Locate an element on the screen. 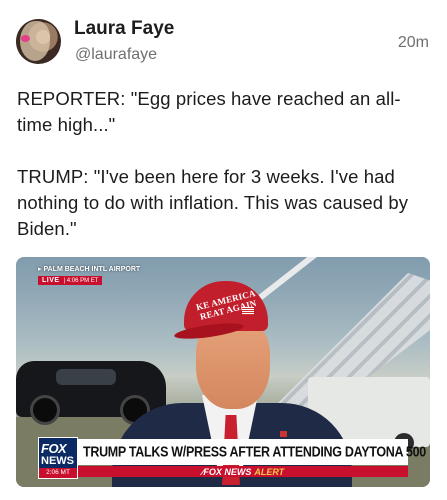 This screenshot has width=447, height=500. avatar-bow is located at coordinates (25, 38).